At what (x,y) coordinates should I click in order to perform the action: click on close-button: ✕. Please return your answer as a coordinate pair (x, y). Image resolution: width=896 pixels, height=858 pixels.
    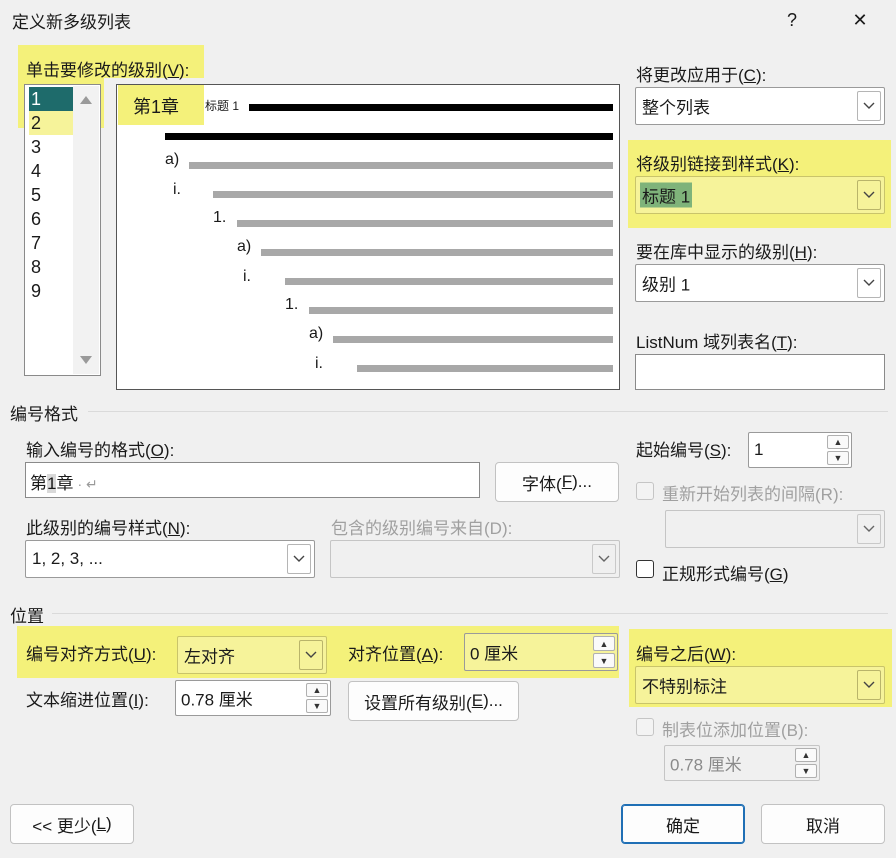
    Looking at the image, I should click on (860, 20).